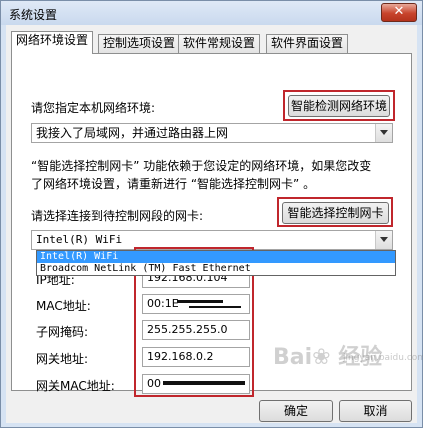 The image size is (423, 428). Describe the element at coordinates (93, 108) in the screenshot. I see `network-env-prompt: 请您指定本机网络环境:` at that location.